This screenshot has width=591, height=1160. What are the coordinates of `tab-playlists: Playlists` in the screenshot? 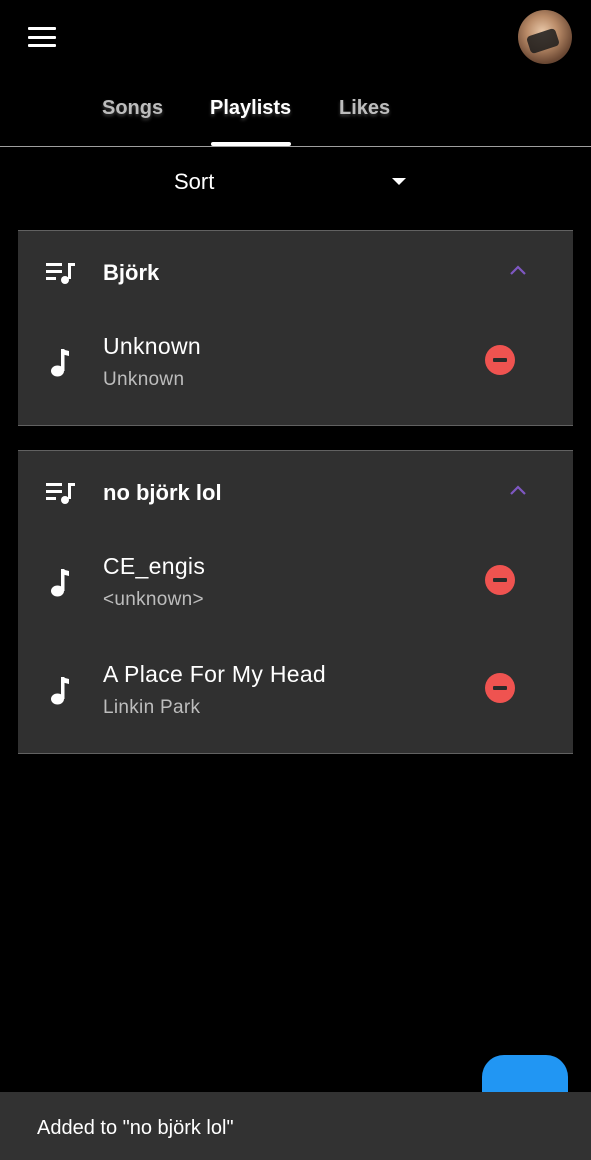 It's located at (250, 108).